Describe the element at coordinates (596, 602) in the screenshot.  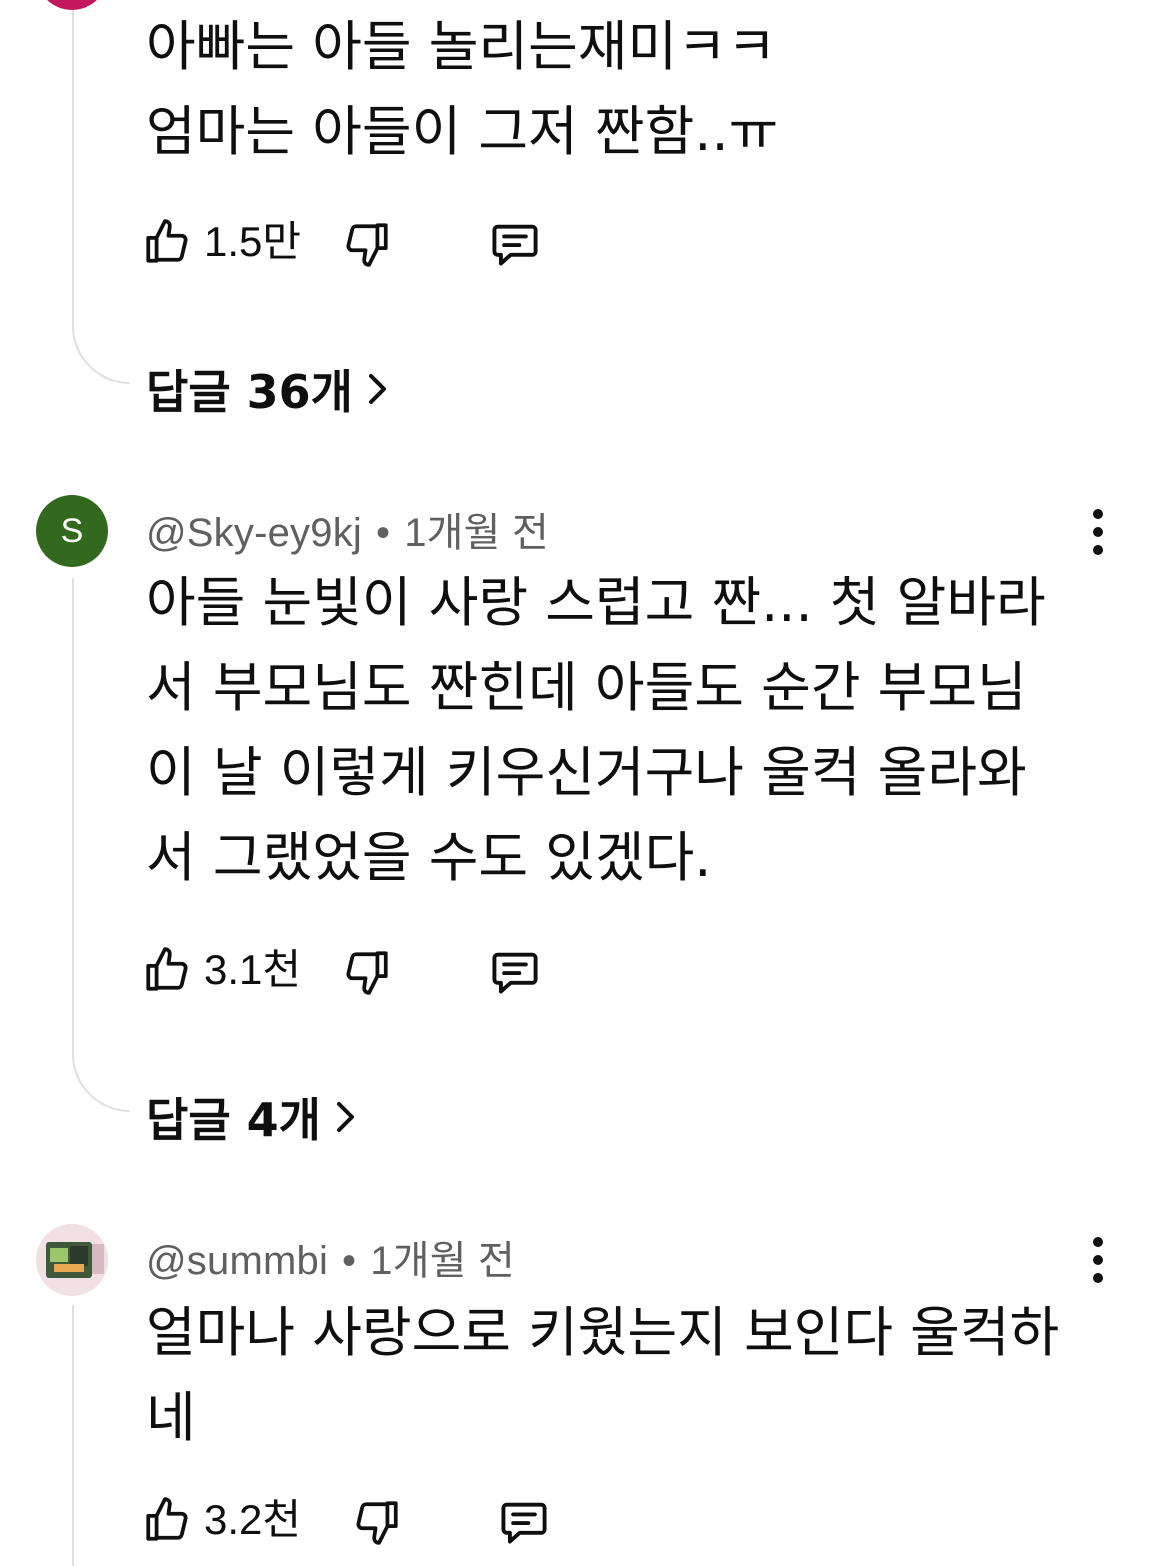
I see `comment-text-line: 아들 눈빛이 사랑 스럽고 짠... 첫 알바라` at that location.